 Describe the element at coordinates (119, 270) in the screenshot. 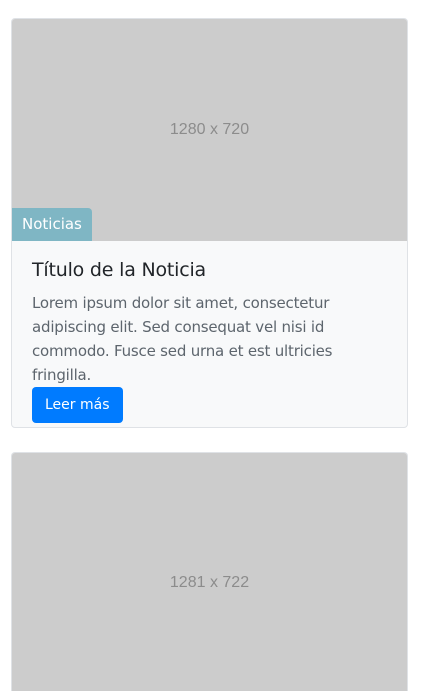

I see `card-title: Título de la Noticia` at that location.